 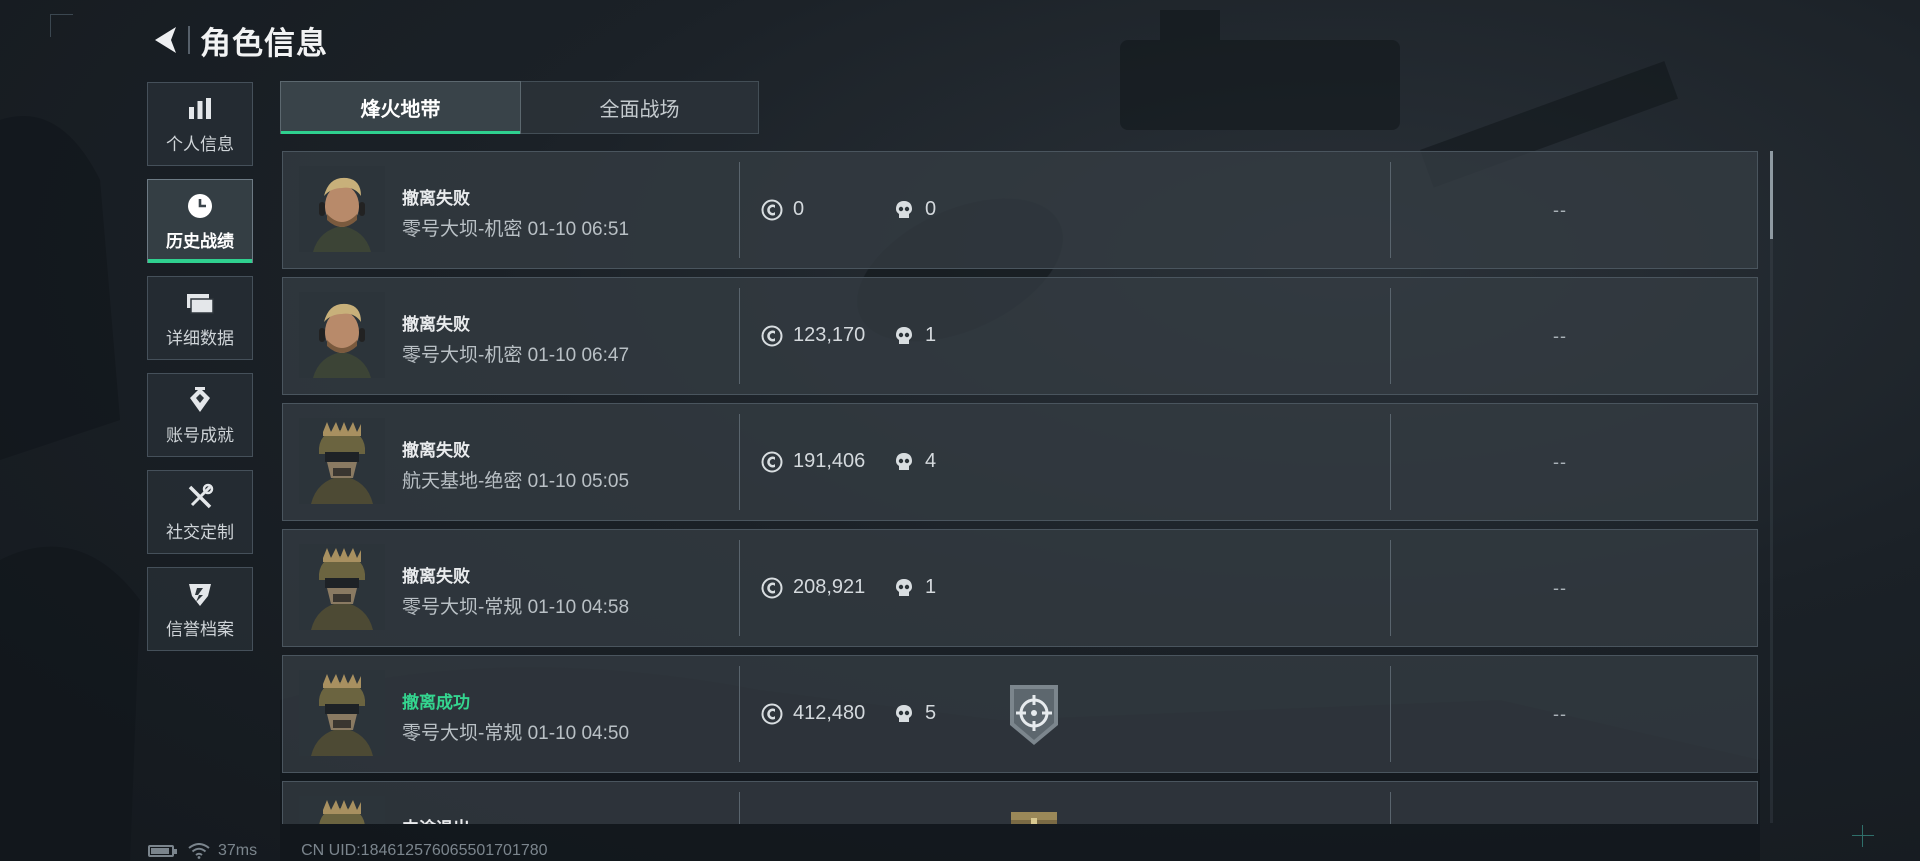 I want to click on match-row: 撤离失败 零号大坝-常规 01-10 04:58 208,921 1 --, so click(x=1020, y=588).